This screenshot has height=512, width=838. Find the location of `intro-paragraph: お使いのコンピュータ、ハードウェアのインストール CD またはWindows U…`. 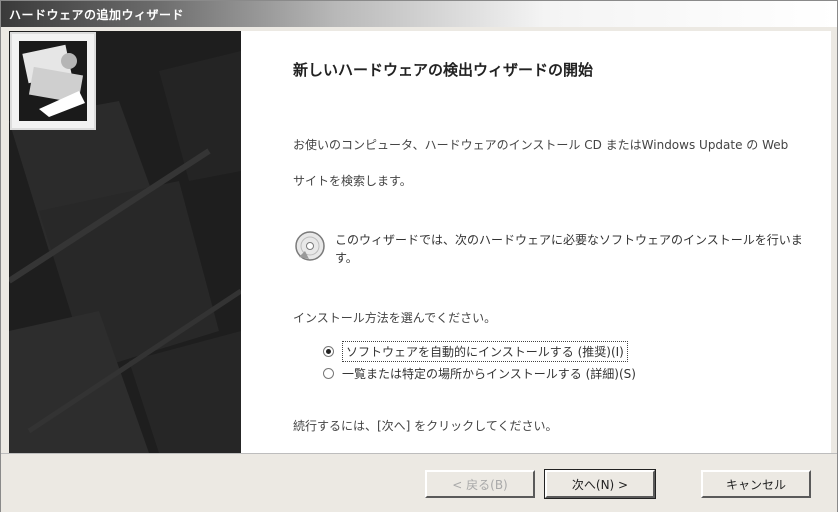

intro-paragraph: お使いのコンピュータ、ハードウェアのインストール CD またはWindows U… is located at coordinates (541, 163).